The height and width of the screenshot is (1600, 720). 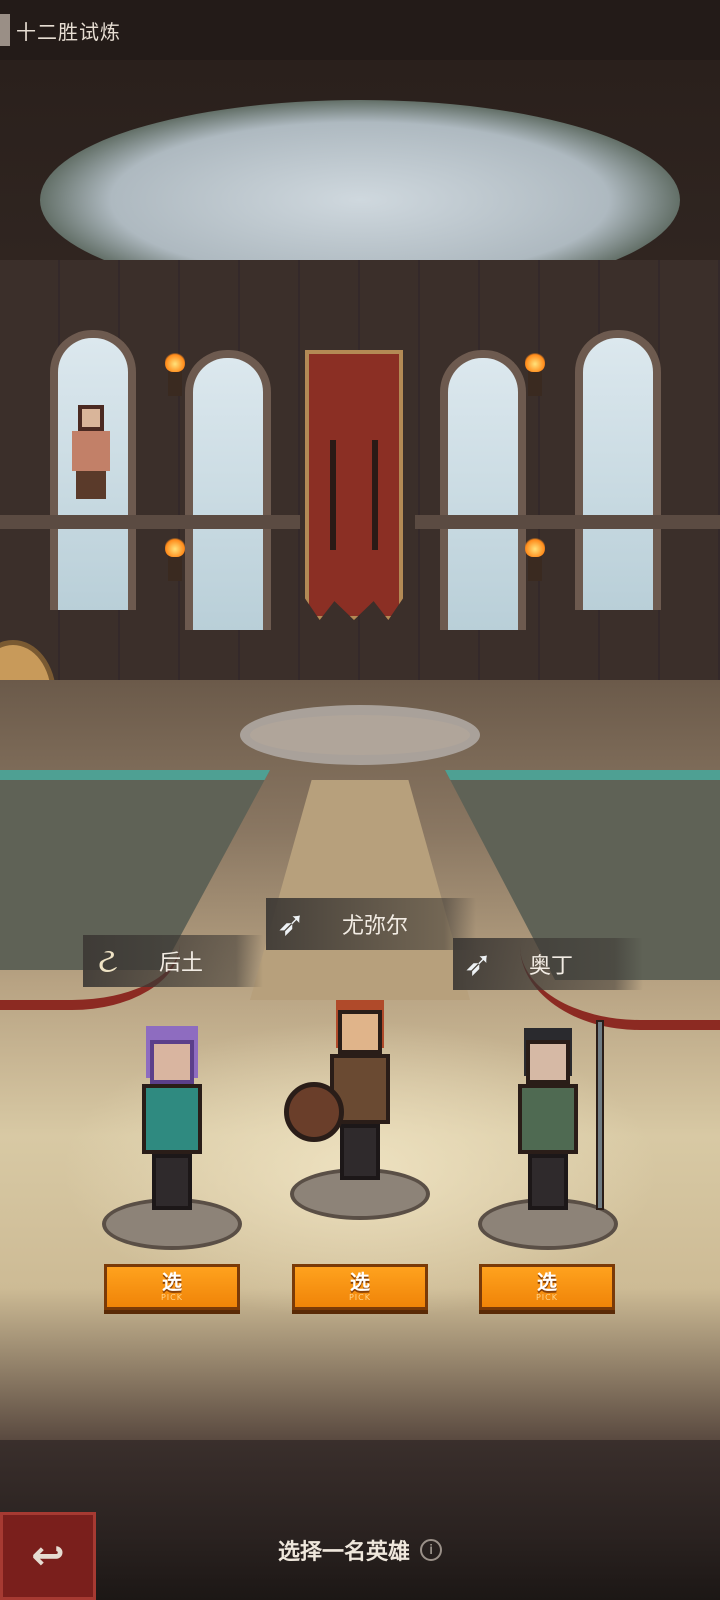 I want to click on choose-hero-prompt: 选择一名英雄, so click(x=343, y=1552).